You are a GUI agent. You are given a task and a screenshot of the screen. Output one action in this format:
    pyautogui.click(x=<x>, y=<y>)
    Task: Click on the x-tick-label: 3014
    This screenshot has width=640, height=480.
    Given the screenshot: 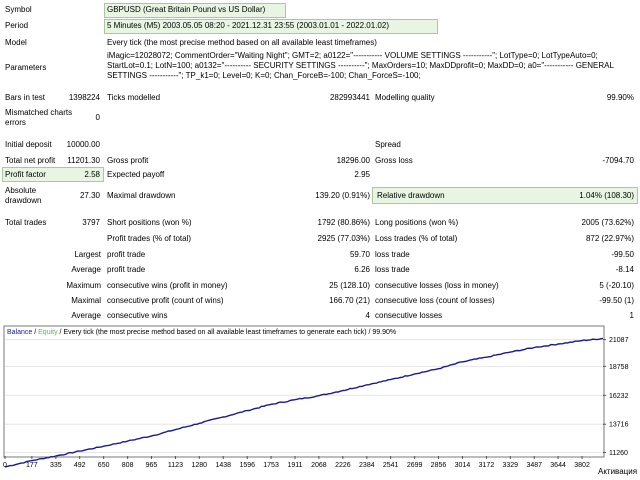 What is the action you would take?
    pyautogui.click(x=463, y=465)
    